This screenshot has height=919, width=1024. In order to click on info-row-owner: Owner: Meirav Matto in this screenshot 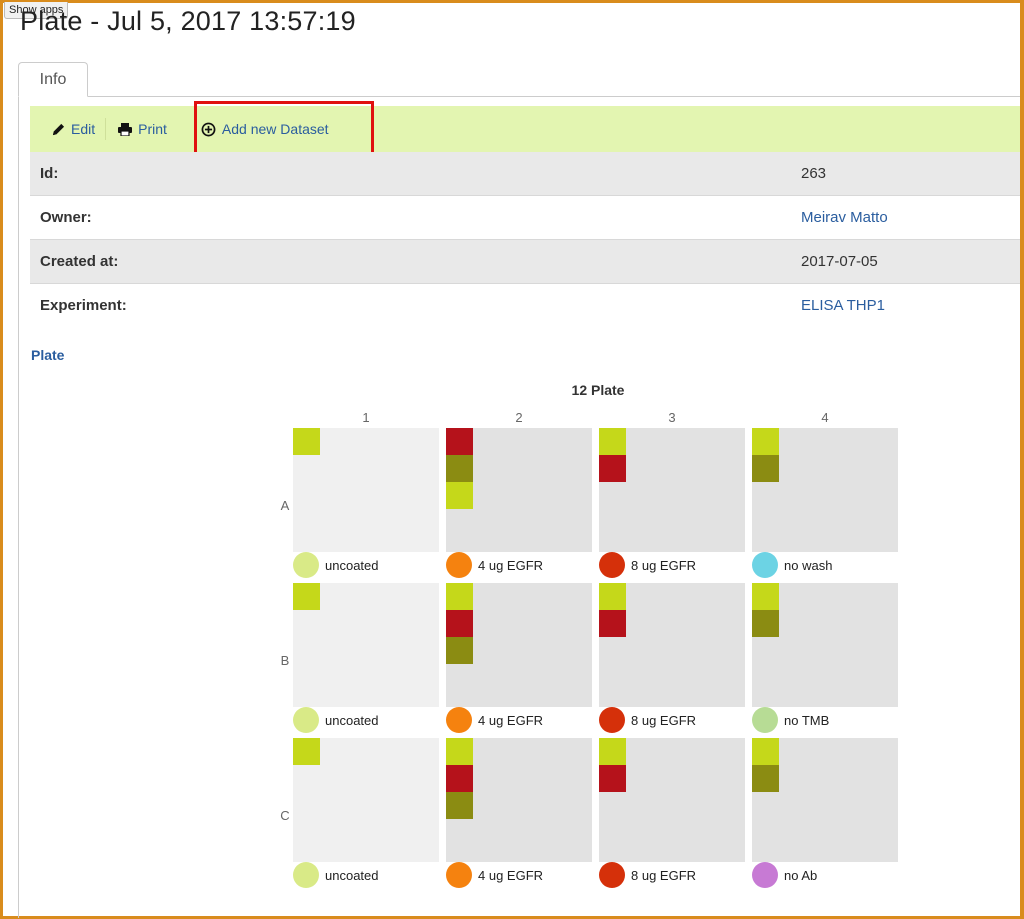, I will do `click(525, 218)`.